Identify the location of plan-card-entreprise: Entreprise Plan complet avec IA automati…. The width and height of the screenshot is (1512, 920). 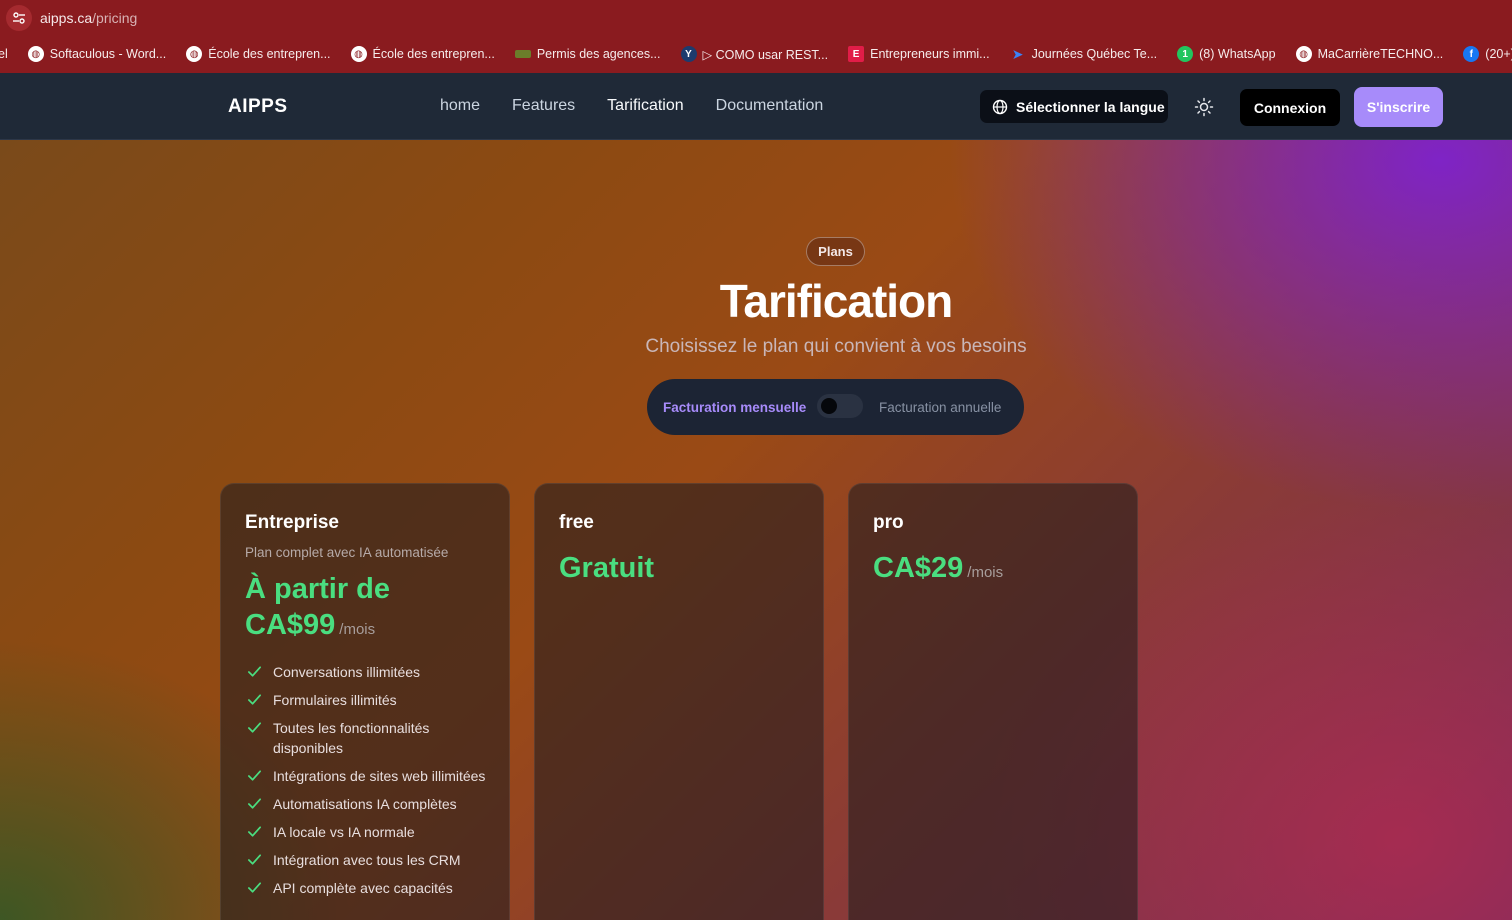
(365, 701).